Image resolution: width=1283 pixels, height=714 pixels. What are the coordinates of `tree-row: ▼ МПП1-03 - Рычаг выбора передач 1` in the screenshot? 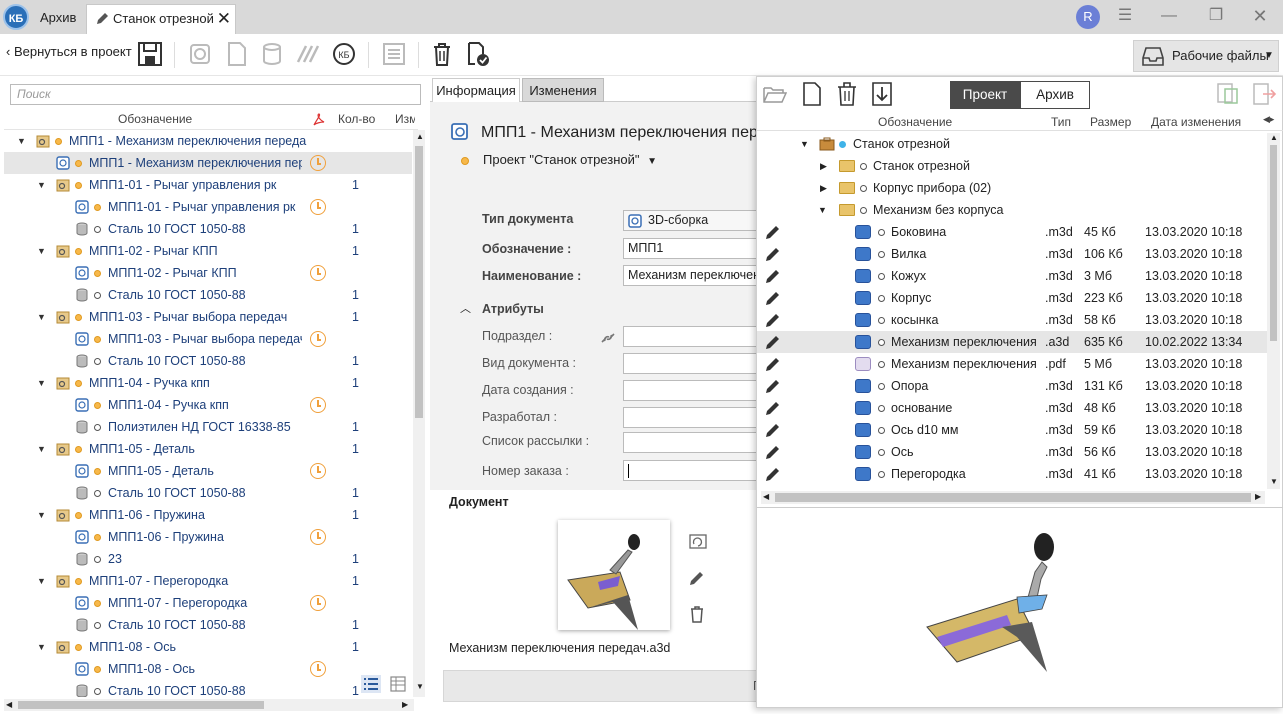 It's located at (208, 317).